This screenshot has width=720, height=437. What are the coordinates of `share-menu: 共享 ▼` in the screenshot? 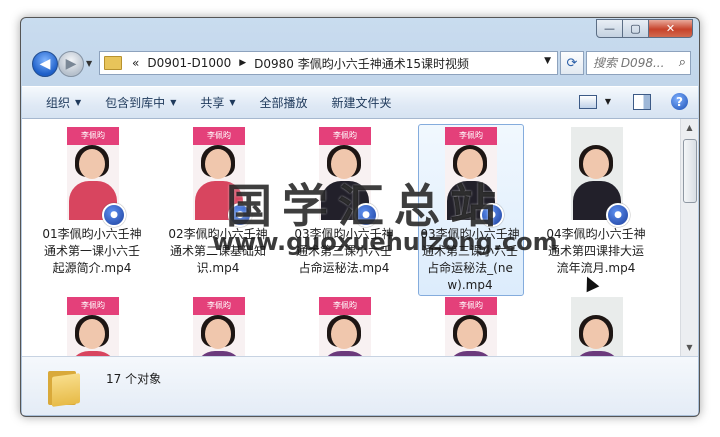 It's located at (217, 102).